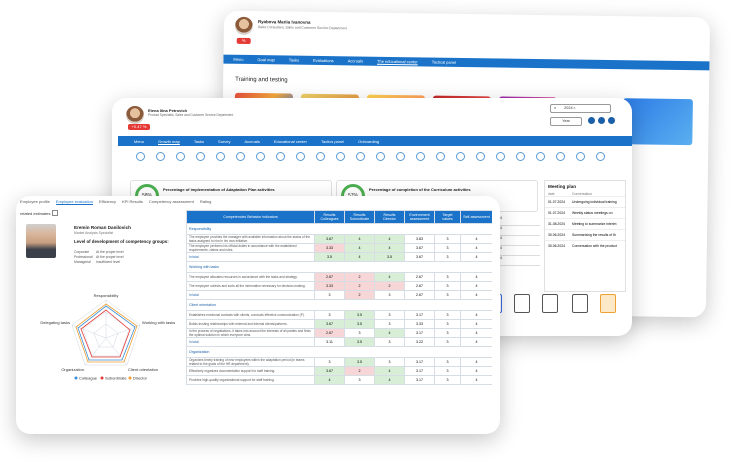 The width and height of the screenshot is (744, 465). I want to click on nav-survey: Survey, so click(224, 141).